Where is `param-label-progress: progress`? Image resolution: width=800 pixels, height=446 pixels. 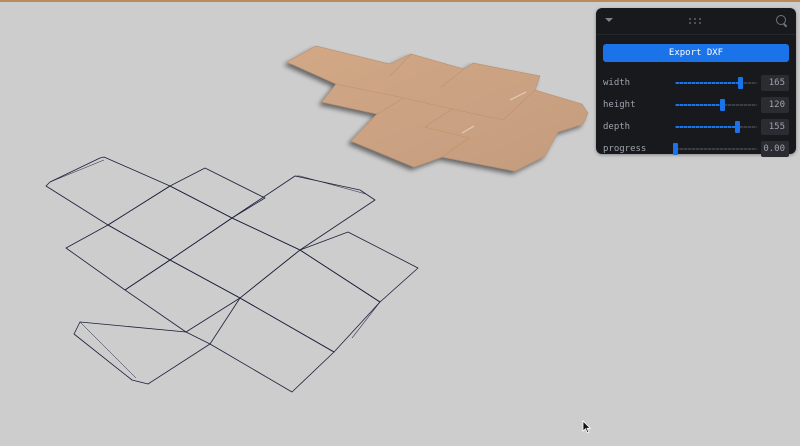
param-label-progress: progress is located at coordinates (625, 149).